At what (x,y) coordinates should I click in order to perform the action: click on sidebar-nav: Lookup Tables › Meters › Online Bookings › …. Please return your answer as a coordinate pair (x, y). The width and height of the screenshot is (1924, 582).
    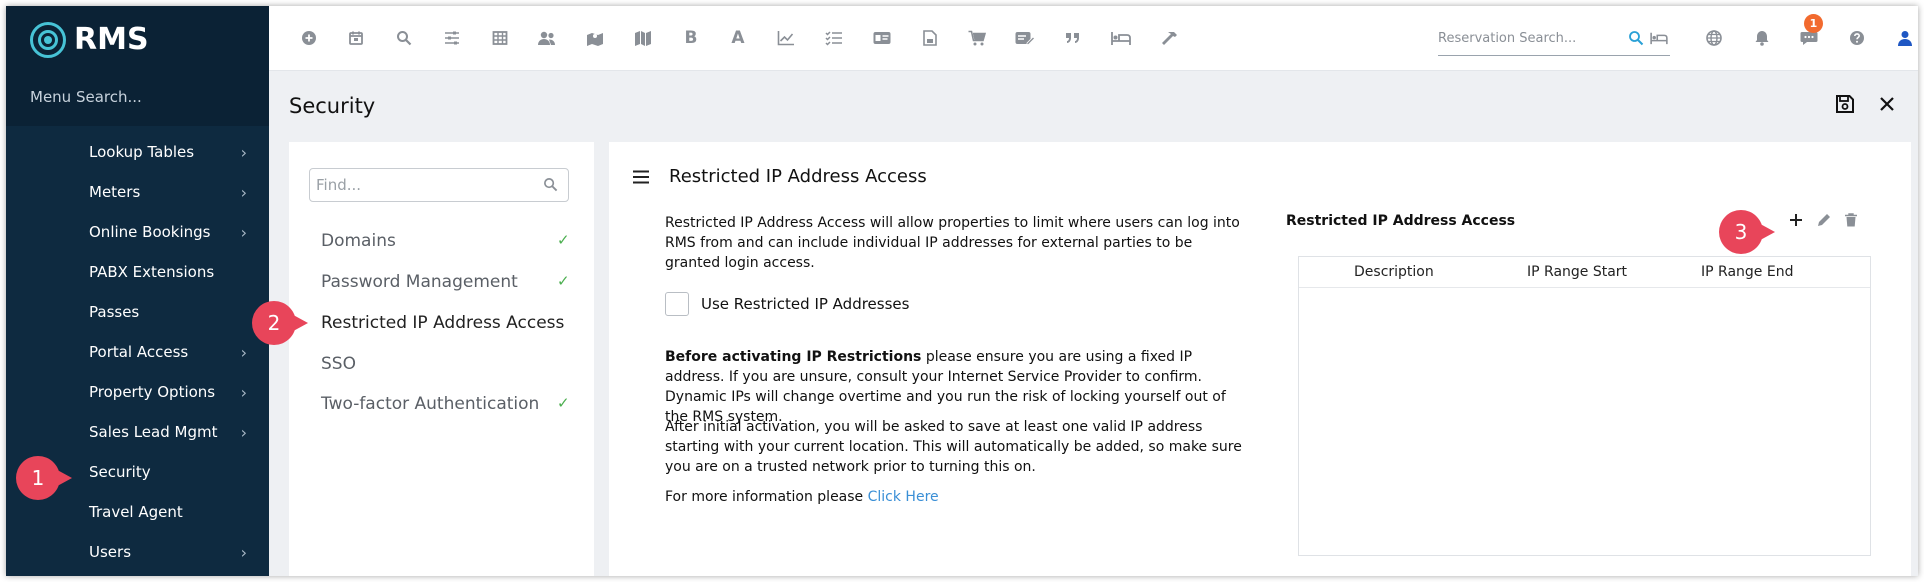
    Looking at the image, I should click on (137, 352).